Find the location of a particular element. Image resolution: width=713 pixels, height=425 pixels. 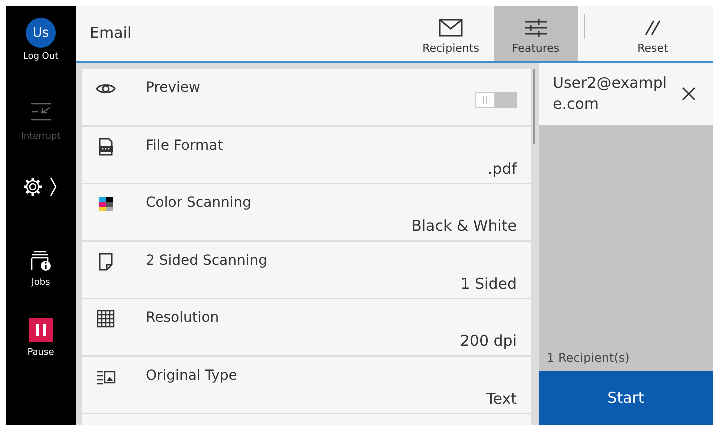

start-button: Start is located at coordinates (626, 398).